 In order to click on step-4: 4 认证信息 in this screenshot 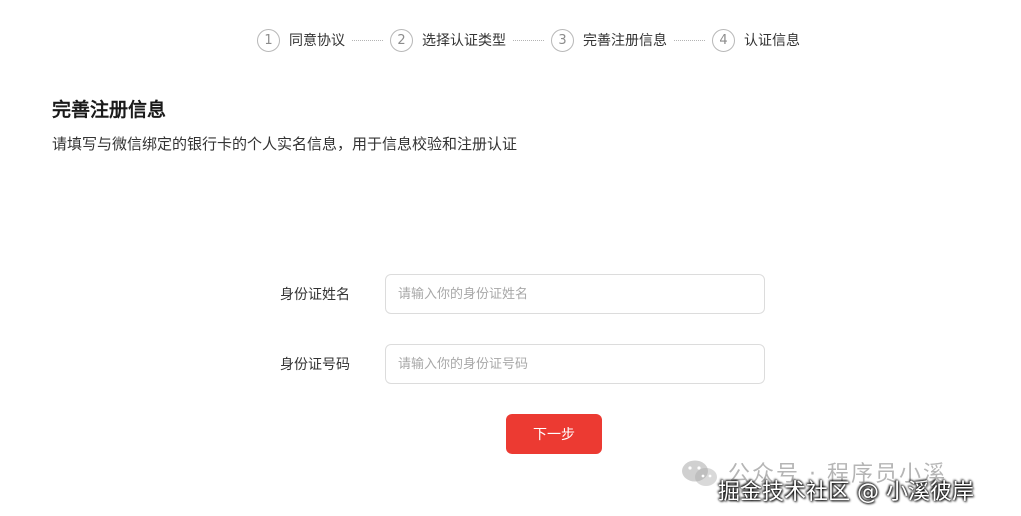, I will do `click(756, 40)`.